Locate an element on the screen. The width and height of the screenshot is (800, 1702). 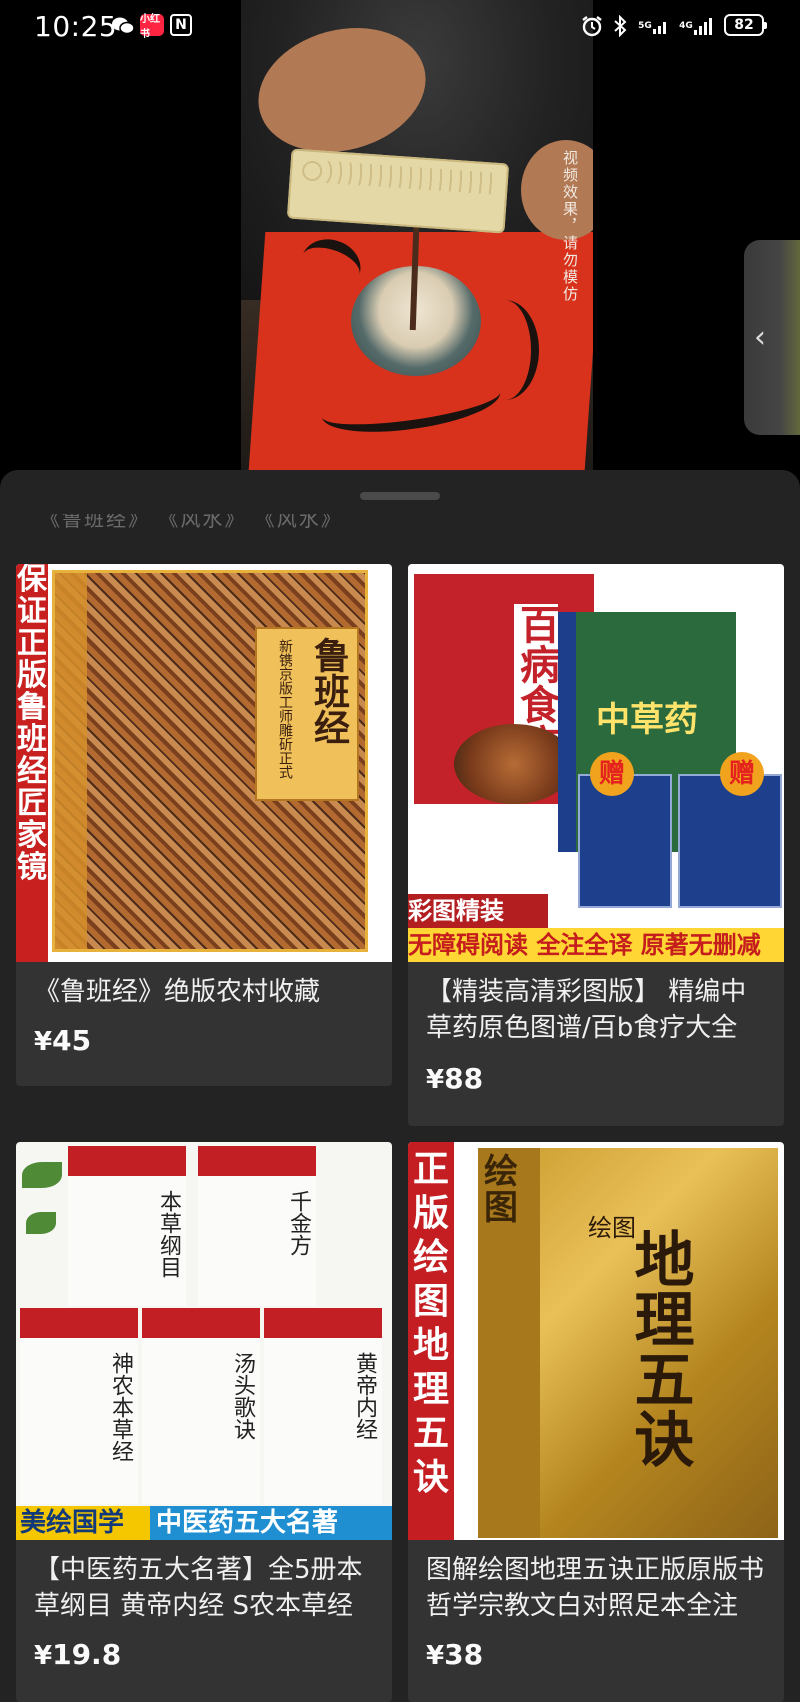
status-bar: 10:25 小红书 N 5G 4G 82 is located at coordinates (400, 26).